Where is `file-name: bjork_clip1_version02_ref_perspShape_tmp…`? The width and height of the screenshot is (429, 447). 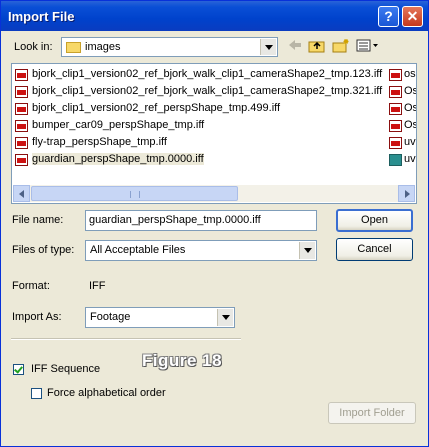
file-name: bjork_clip1_version02_ref_perspShape_tmp… is located at coordinates (156, 108).